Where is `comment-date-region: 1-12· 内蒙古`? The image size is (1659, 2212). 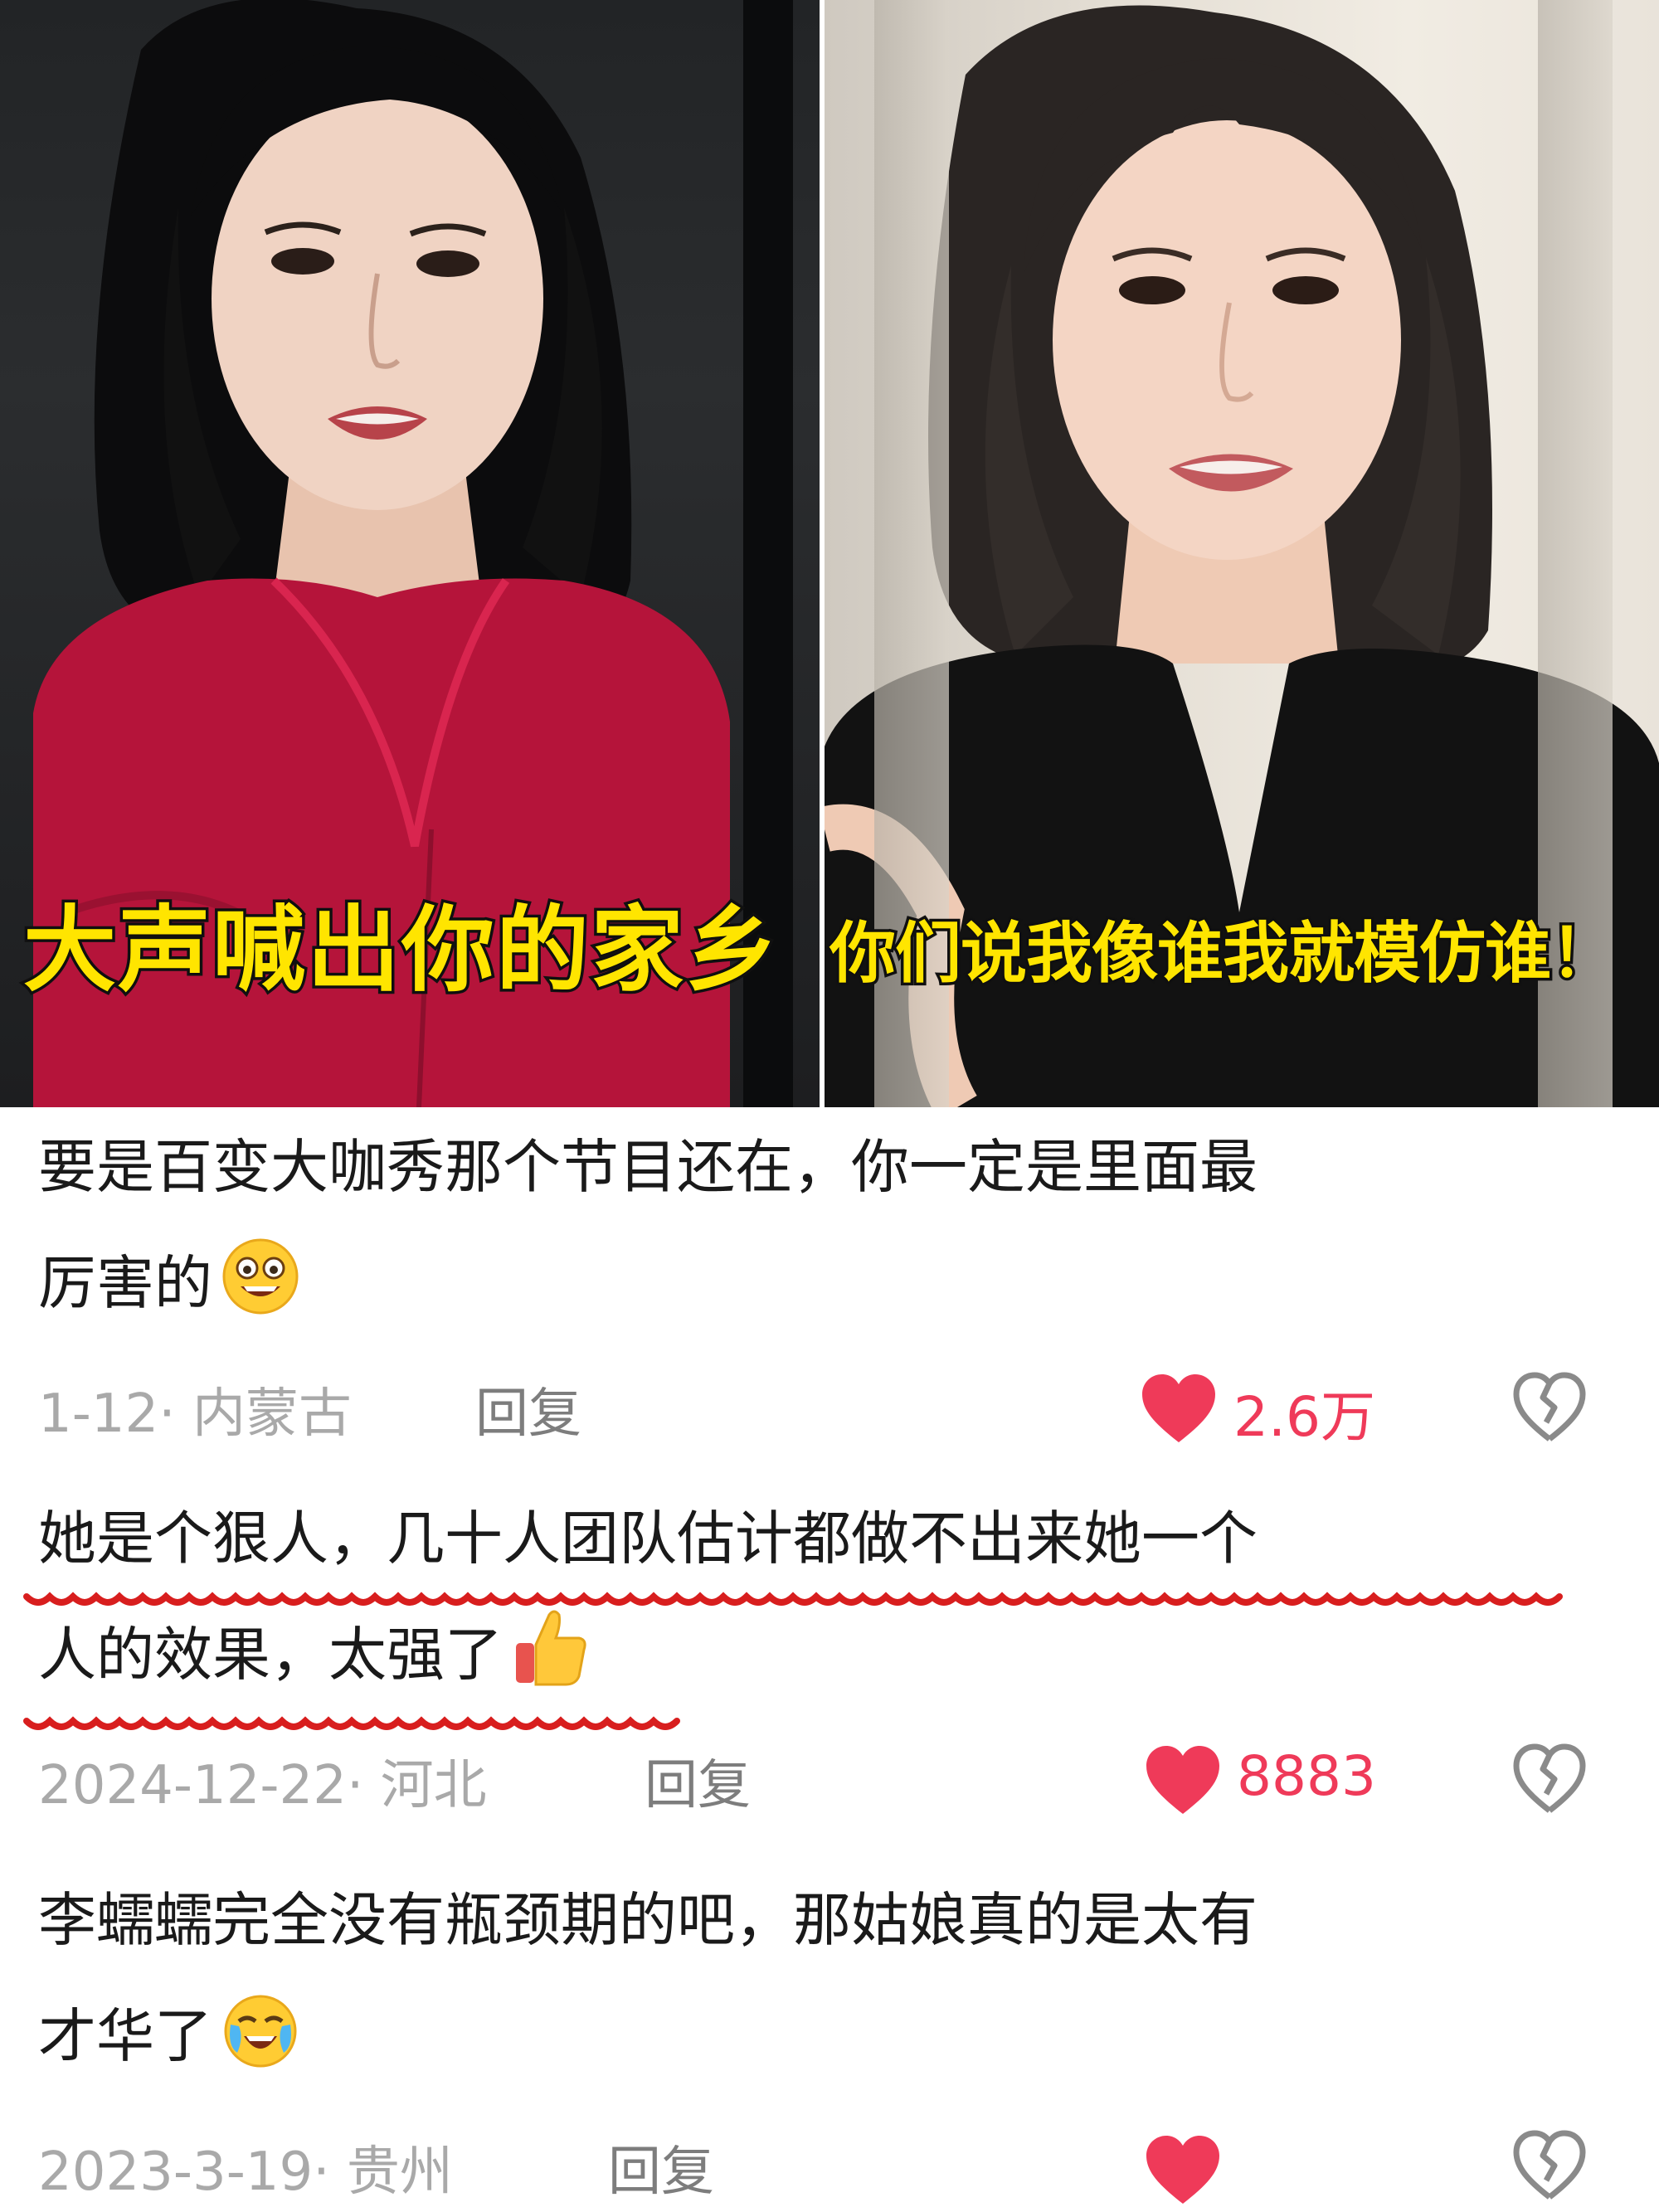
comment-date-region: 1-12· 内蒙古 is located at coordinates (195, 1414).